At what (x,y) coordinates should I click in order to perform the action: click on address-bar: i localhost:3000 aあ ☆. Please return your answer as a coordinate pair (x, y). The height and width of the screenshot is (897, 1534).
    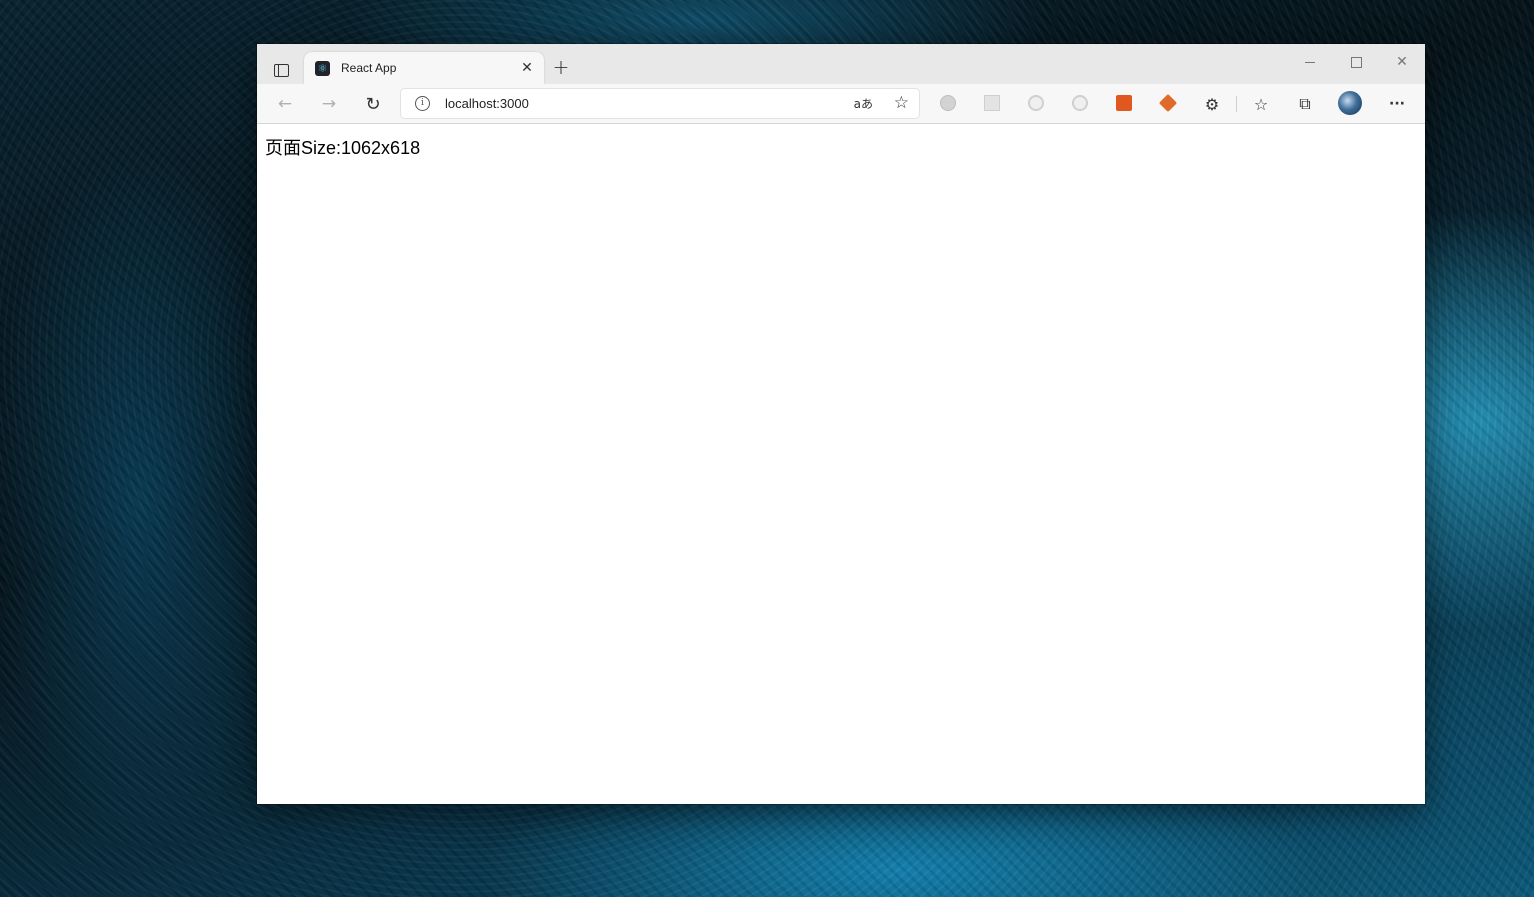
    Looking at the image, I should click on (660, 103).